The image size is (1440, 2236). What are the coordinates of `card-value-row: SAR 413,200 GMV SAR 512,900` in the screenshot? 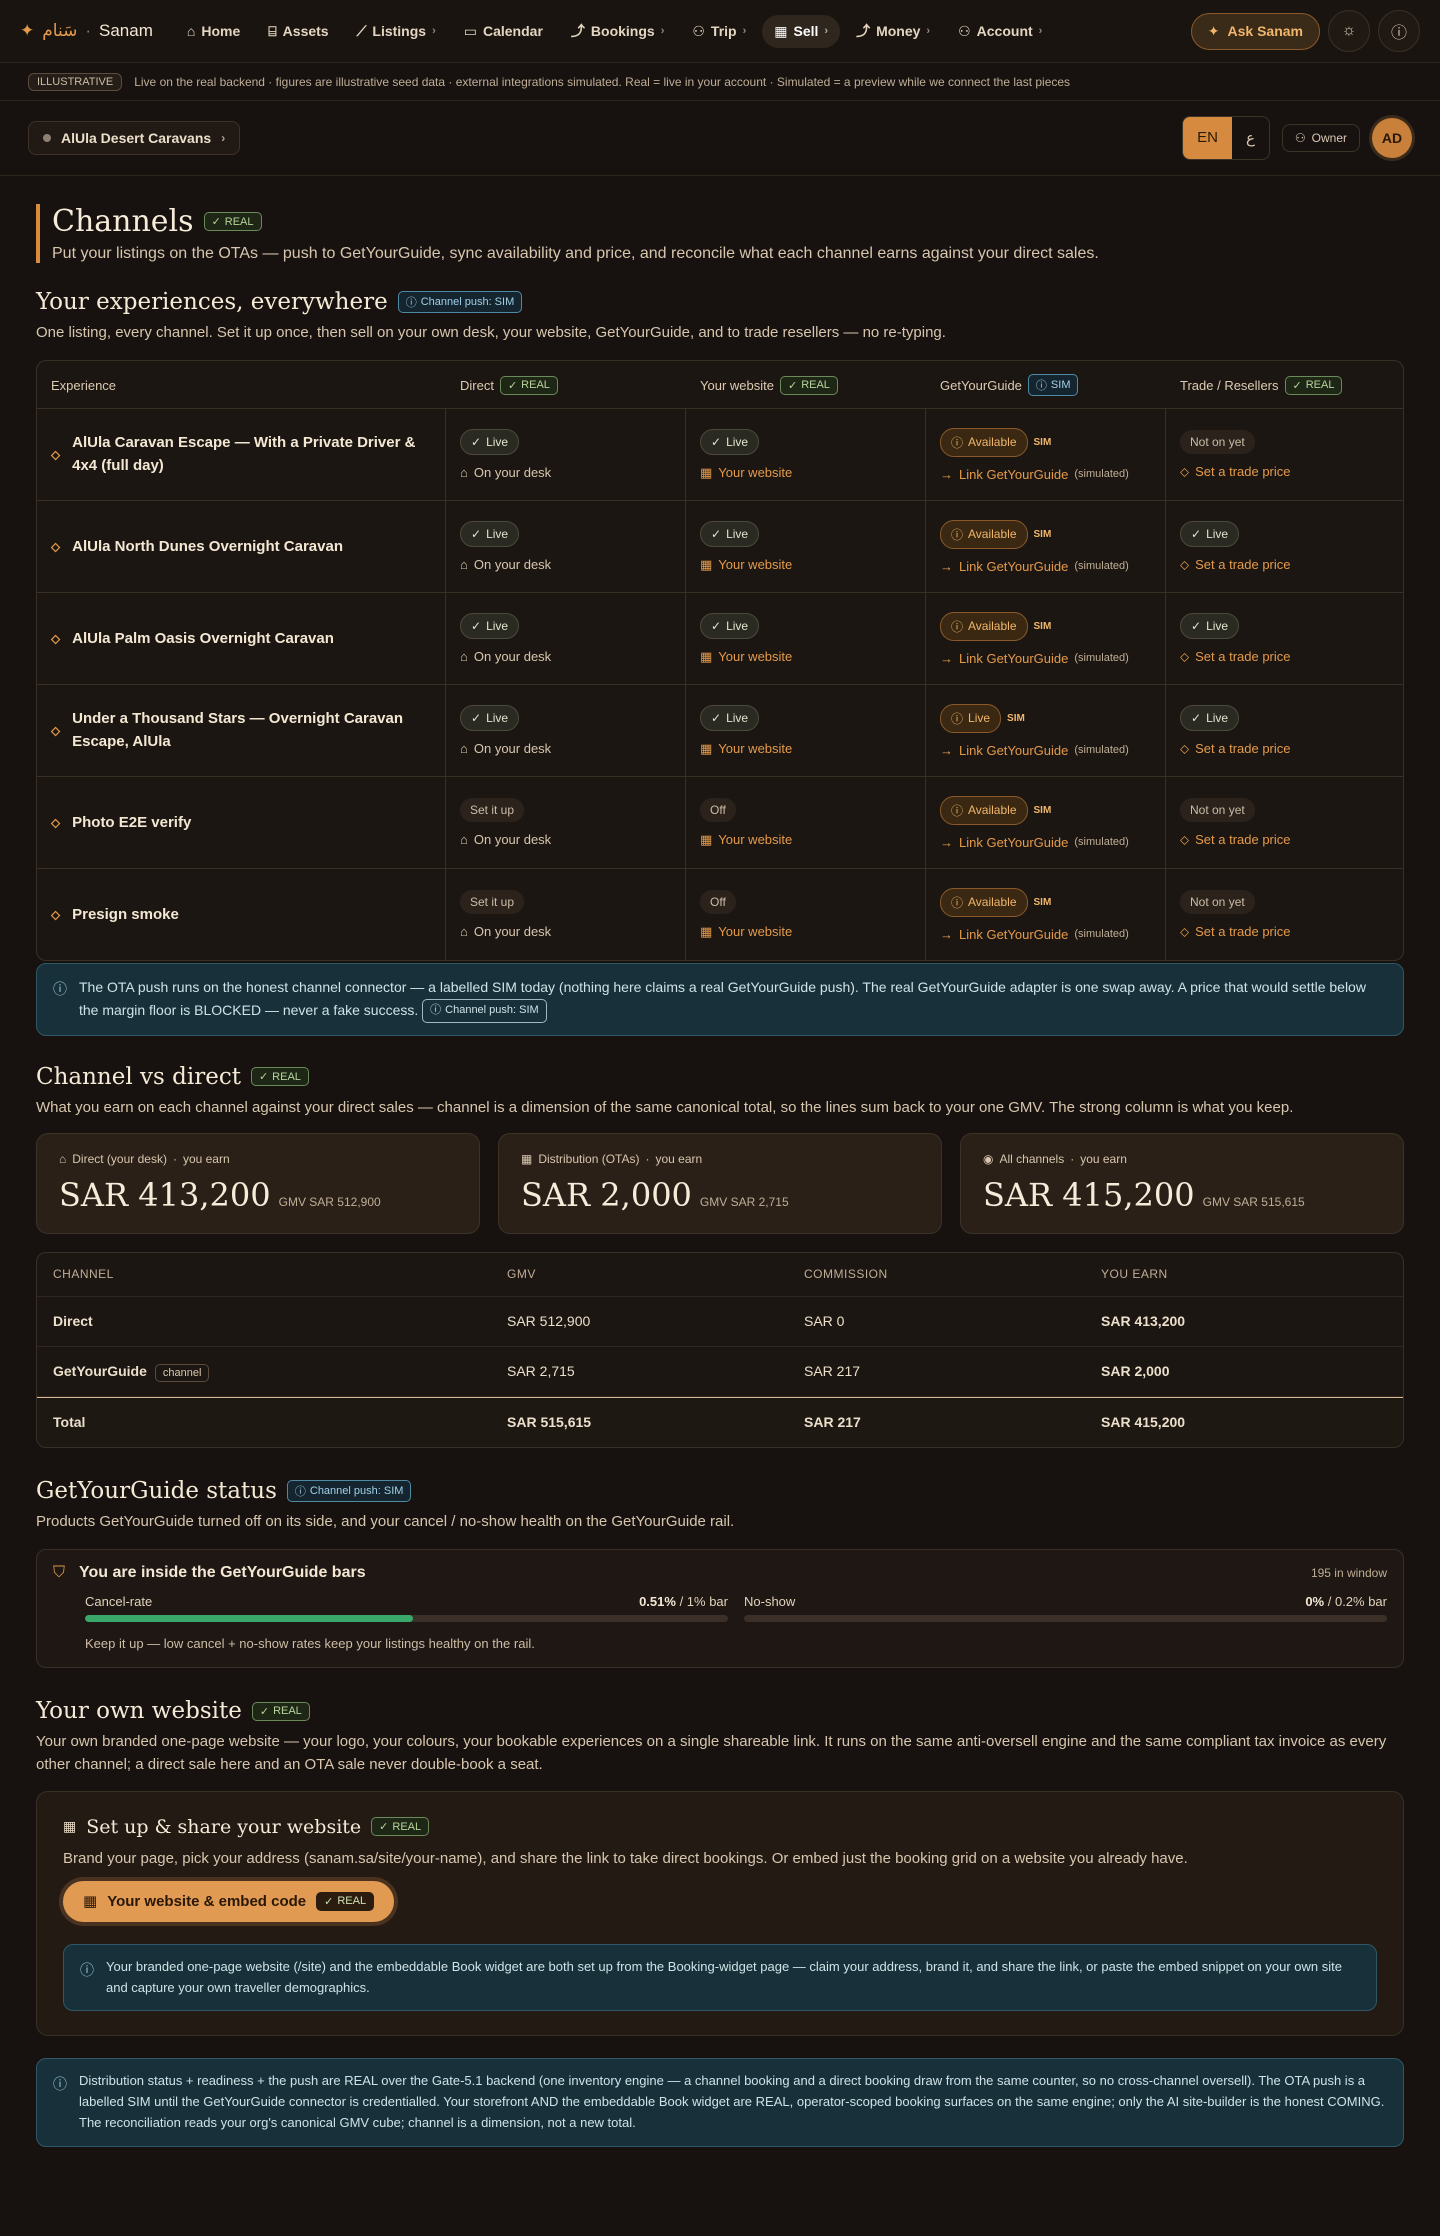 It's located at (258, 1195).